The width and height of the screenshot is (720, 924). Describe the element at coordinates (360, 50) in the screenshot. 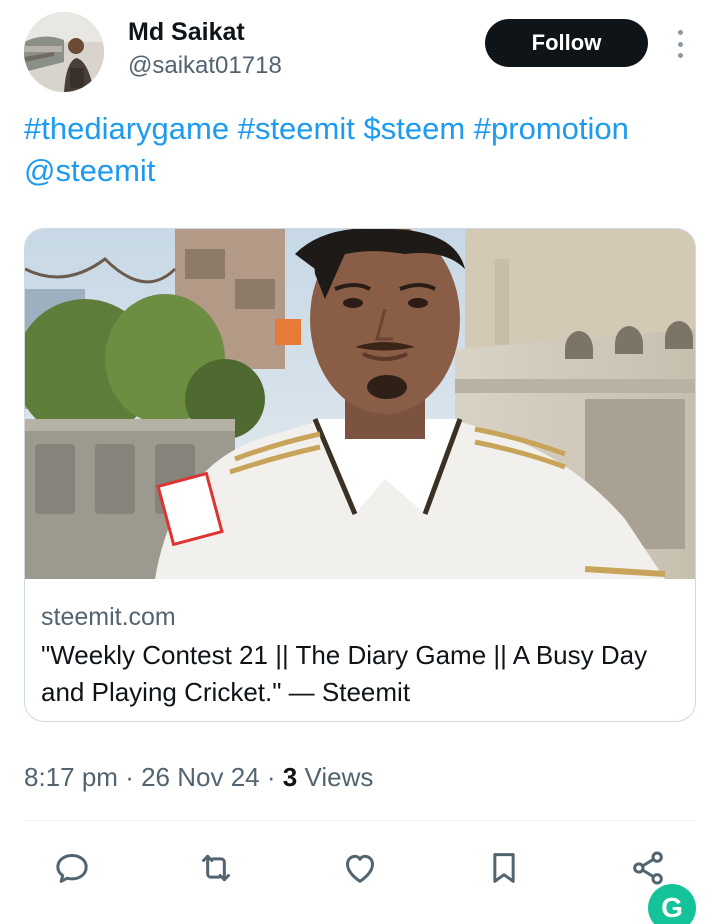

I see `tweet-header: Md Saikat @saikat01718 Follow` at that location.